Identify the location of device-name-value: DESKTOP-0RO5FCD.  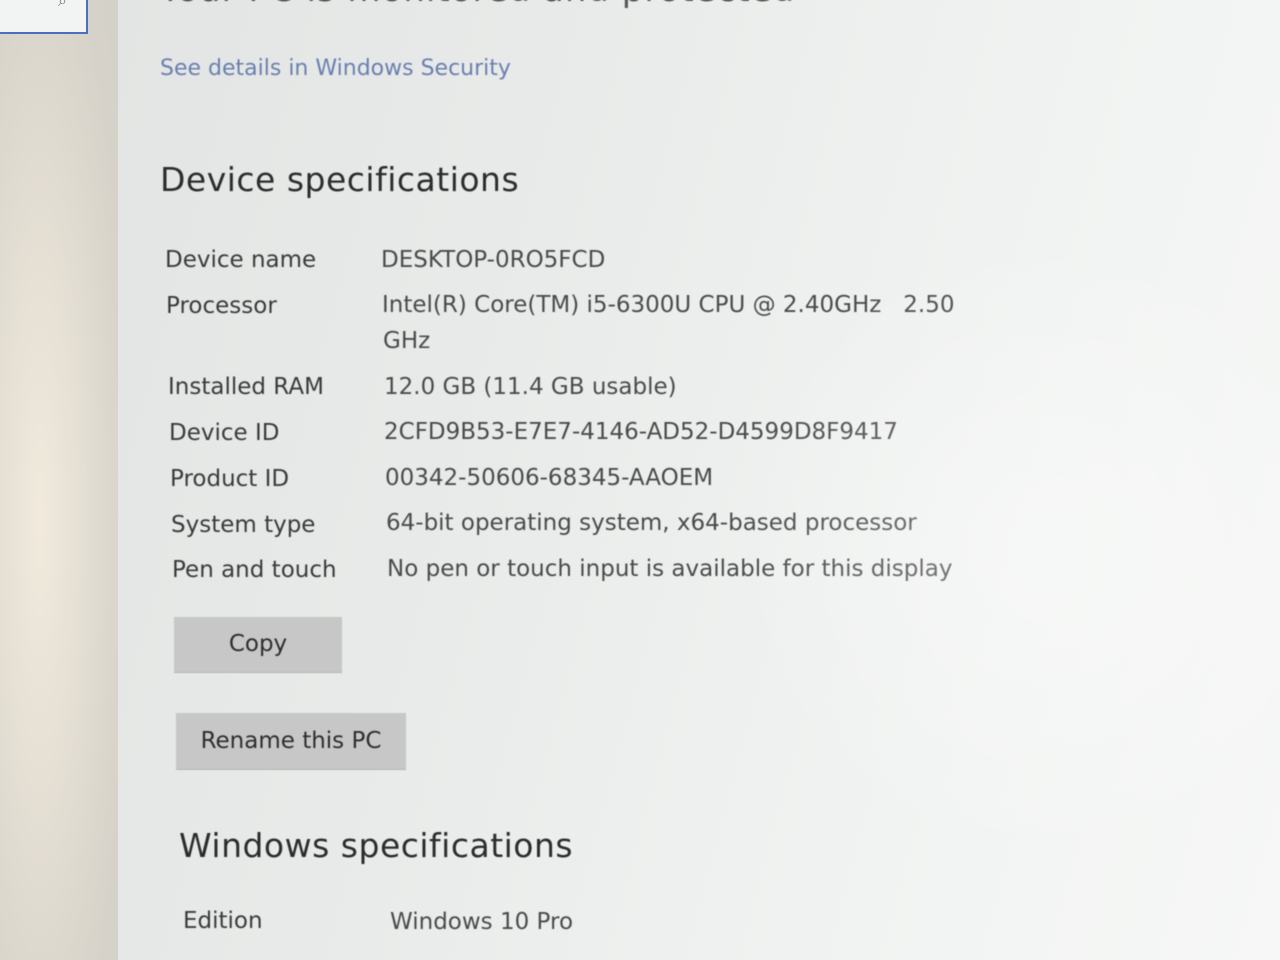
(493, 260).